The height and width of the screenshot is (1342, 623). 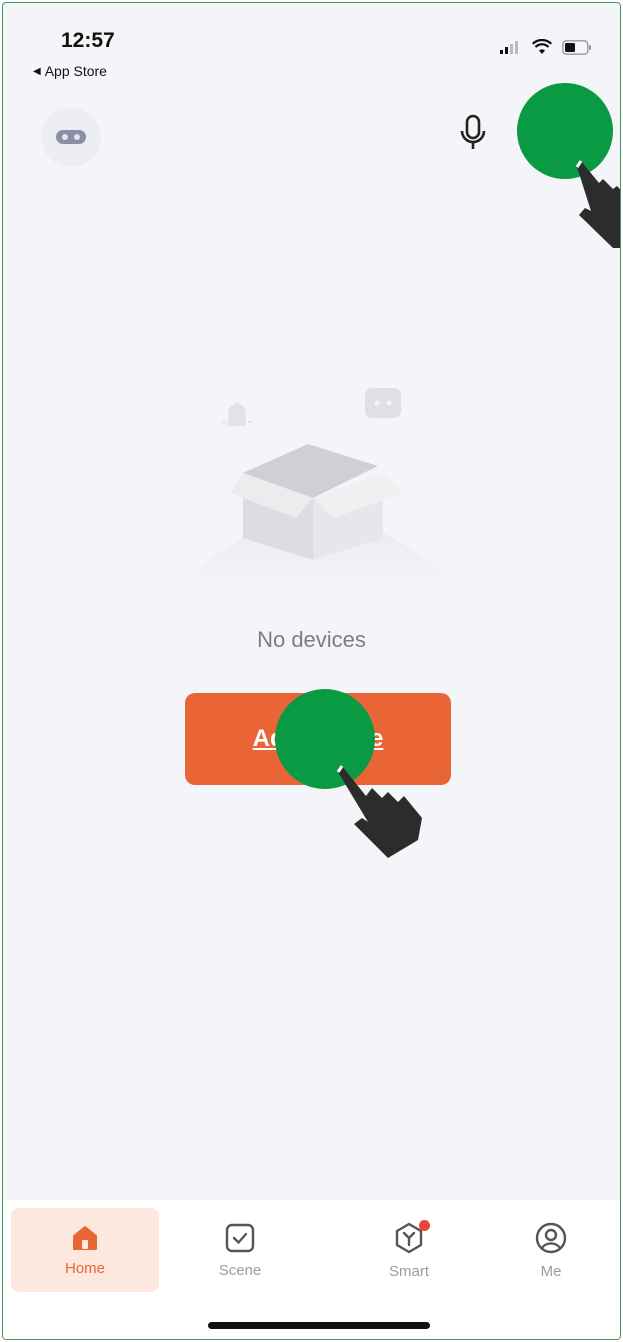 I want to click on tab-label: Home, so click(x=84, y=1268).